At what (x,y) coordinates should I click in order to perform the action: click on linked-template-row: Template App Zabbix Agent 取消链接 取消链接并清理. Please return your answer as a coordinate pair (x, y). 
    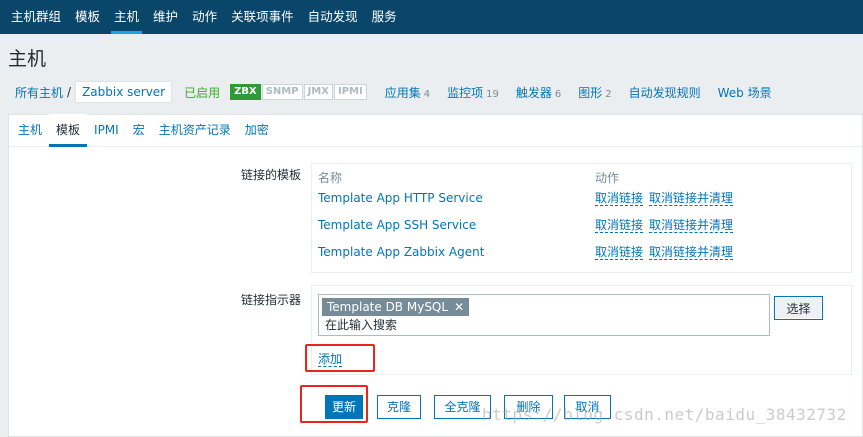
    Looking at the image, I should click on (583, 255).